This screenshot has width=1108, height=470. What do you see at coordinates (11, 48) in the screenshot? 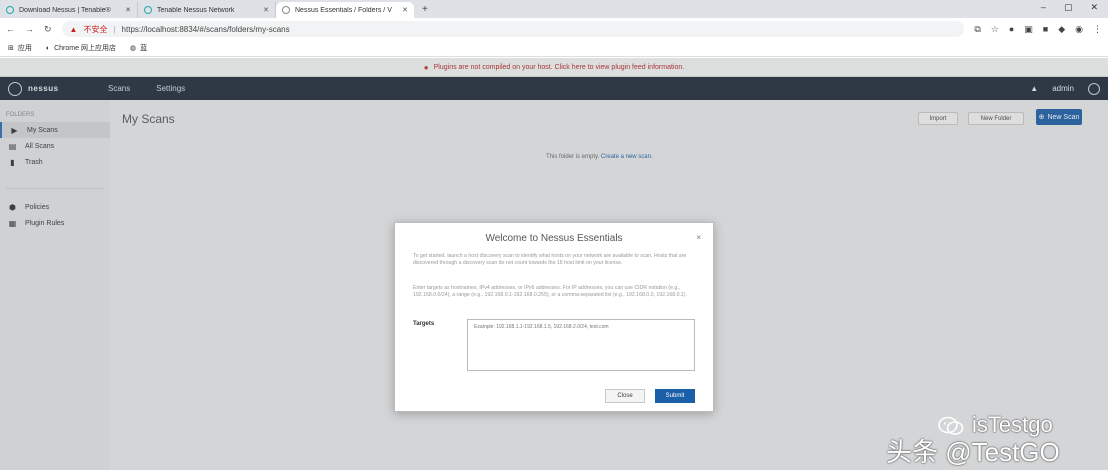
I see `apps-grid-icon: ⊞` at bounding box center [11, 48].